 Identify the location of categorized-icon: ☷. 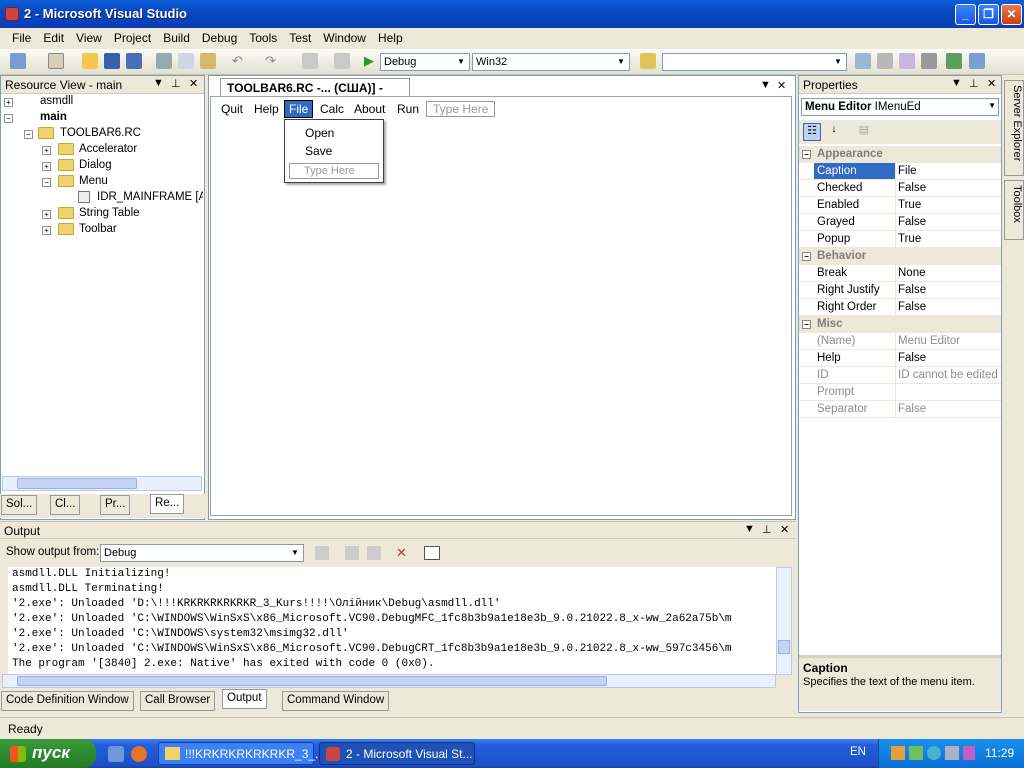
(812, 132).